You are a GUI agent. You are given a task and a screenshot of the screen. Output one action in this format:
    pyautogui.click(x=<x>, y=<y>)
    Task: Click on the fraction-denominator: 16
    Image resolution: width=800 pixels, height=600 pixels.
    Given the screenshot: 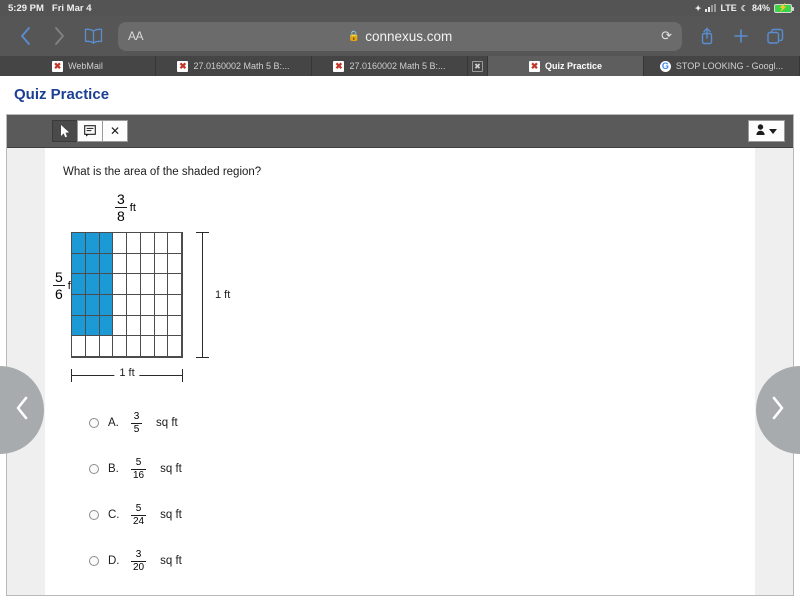 What is the action you would take?
    pyautogui.click(x=139, y=475)
    